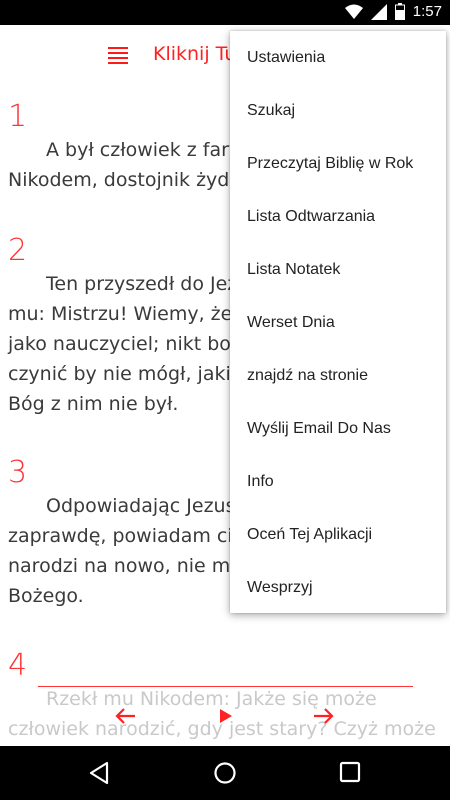  I want to click on battery-icon, so click(399, 11).